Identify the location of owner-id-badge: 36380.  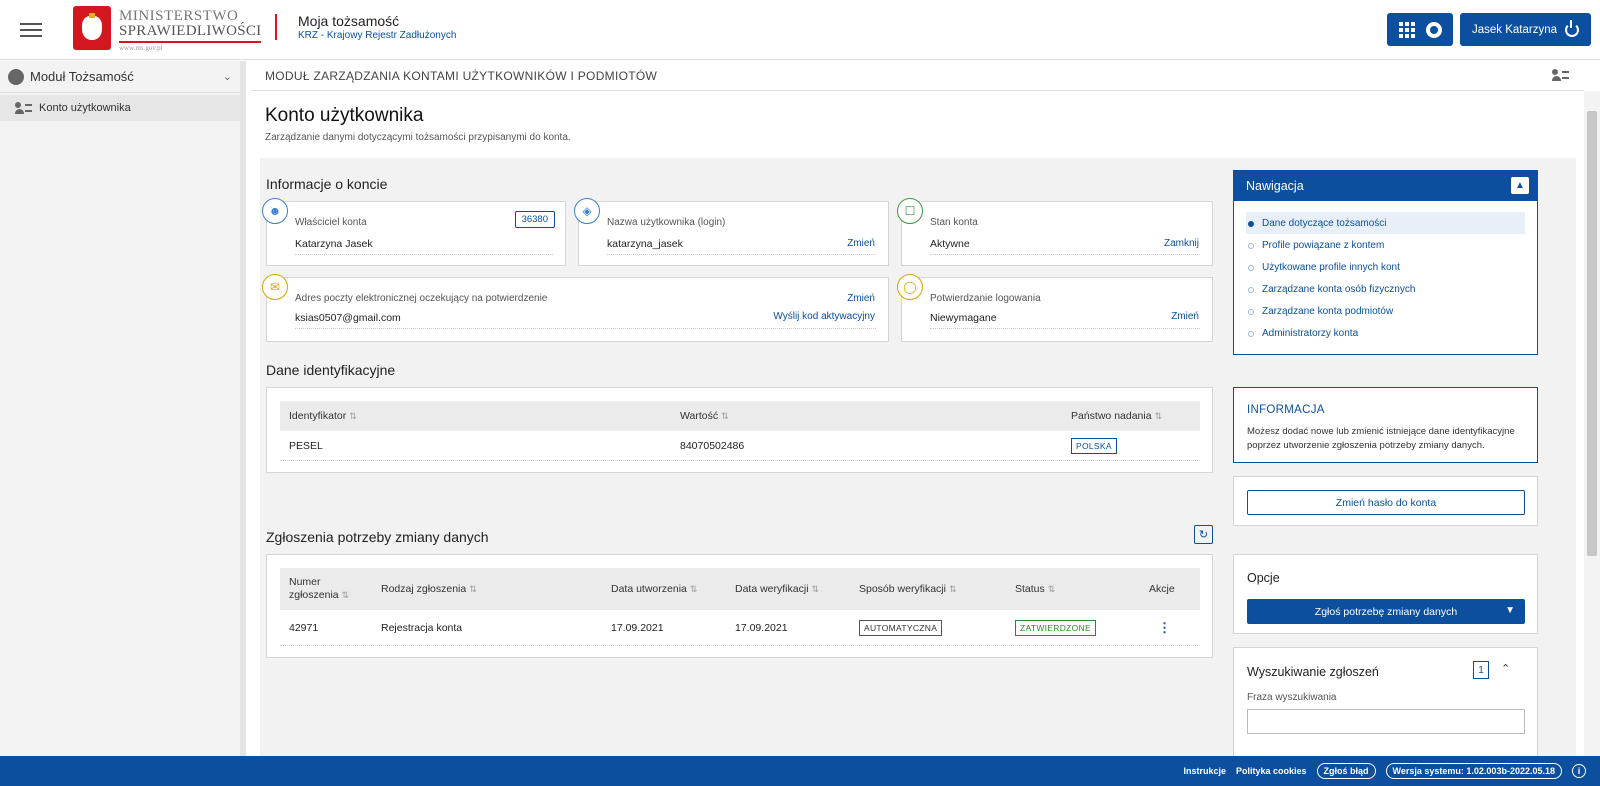
(534, 219).